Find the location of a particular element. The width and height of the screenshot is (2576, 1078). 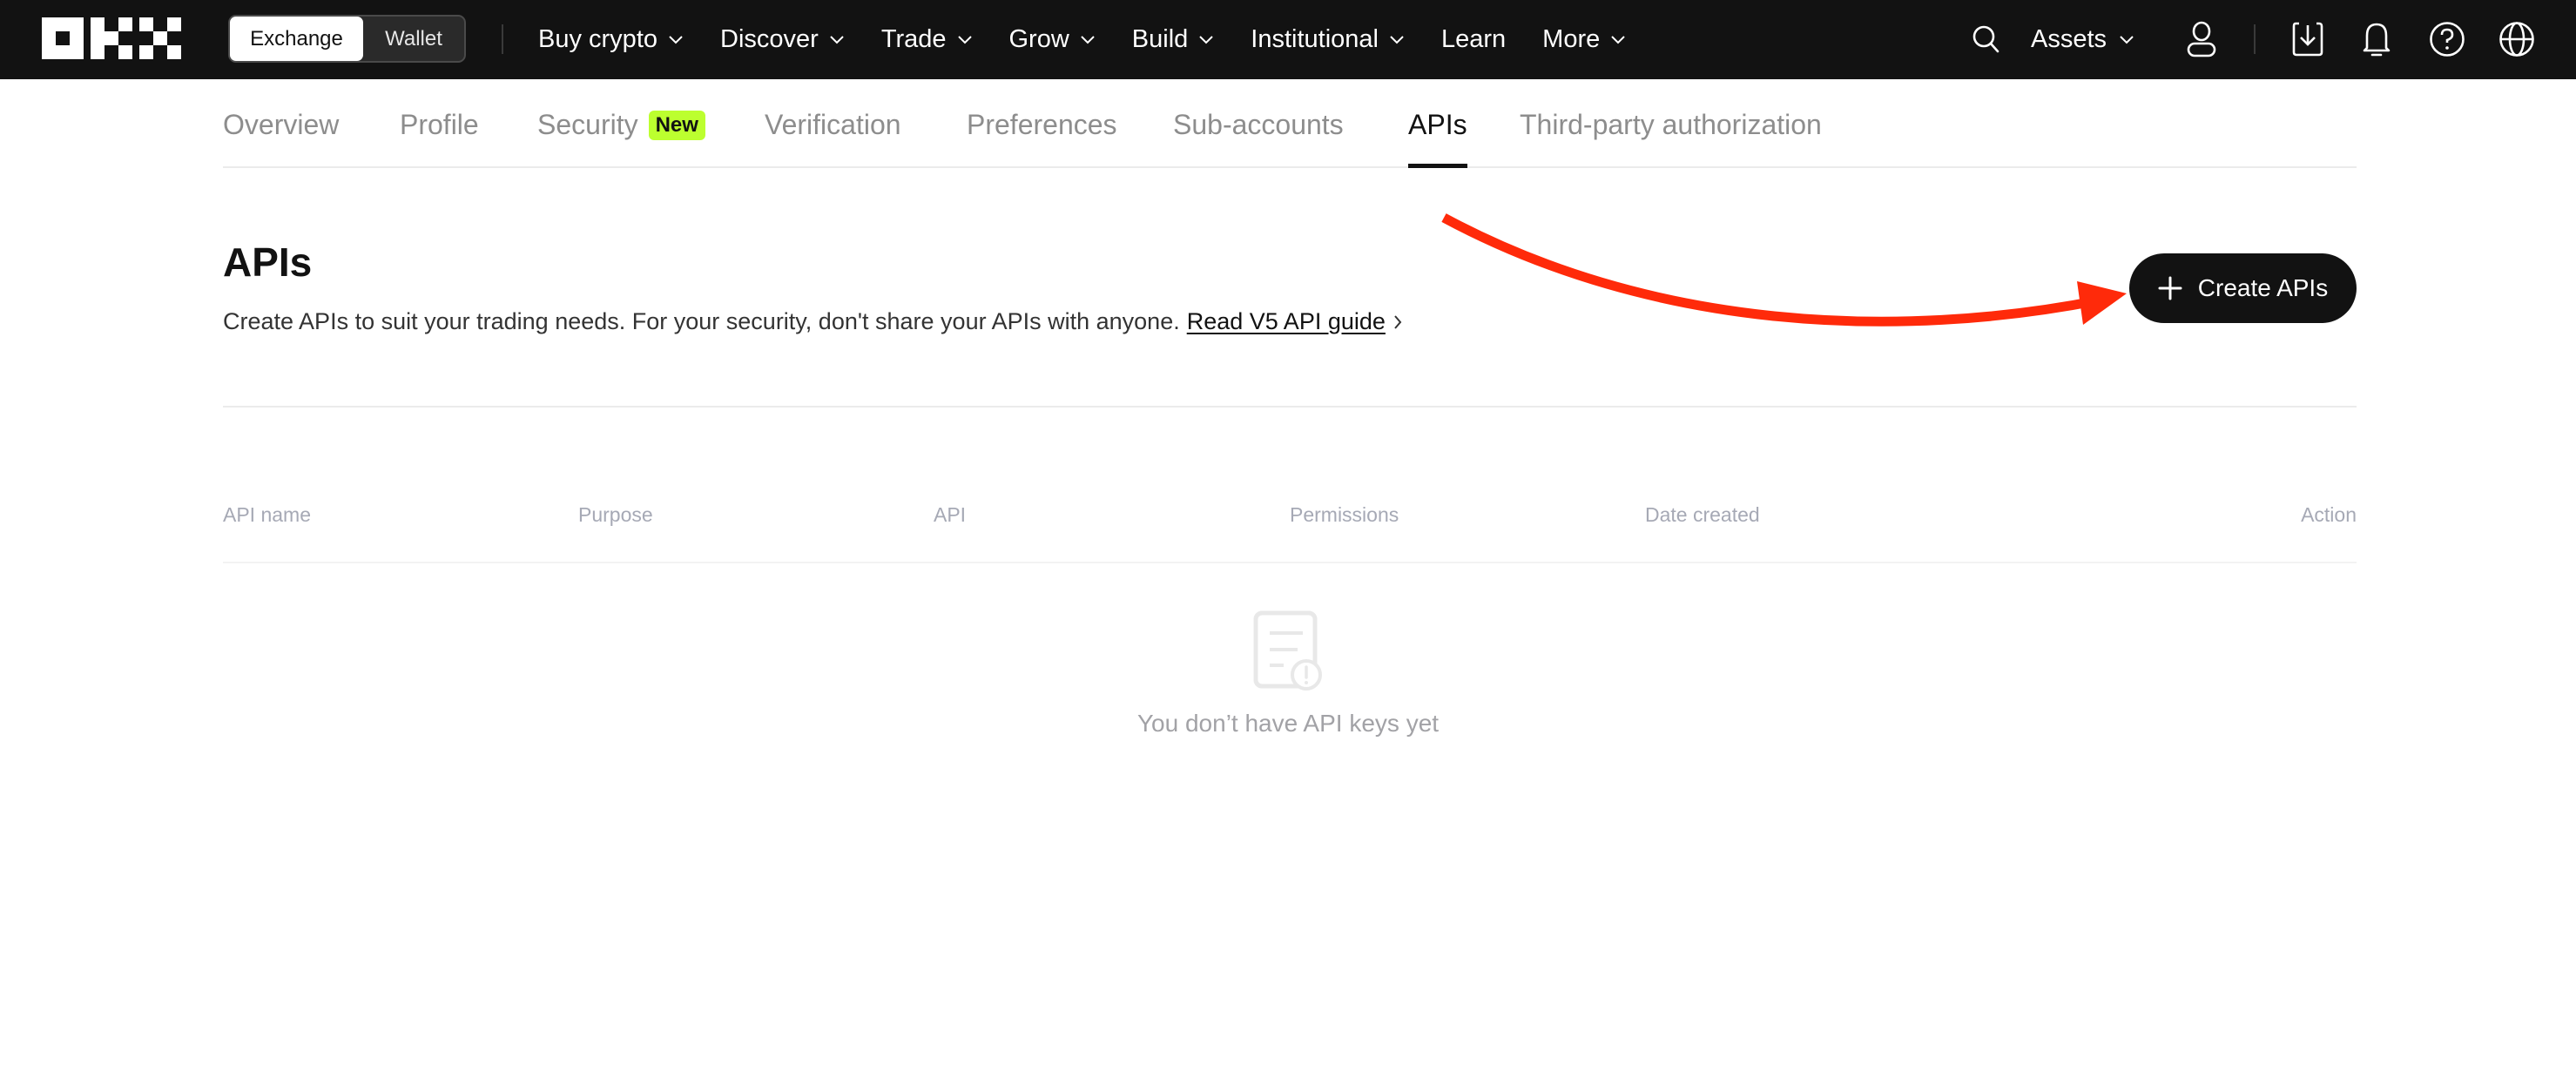

tab-label: Security is located at coordinates (587, 124).